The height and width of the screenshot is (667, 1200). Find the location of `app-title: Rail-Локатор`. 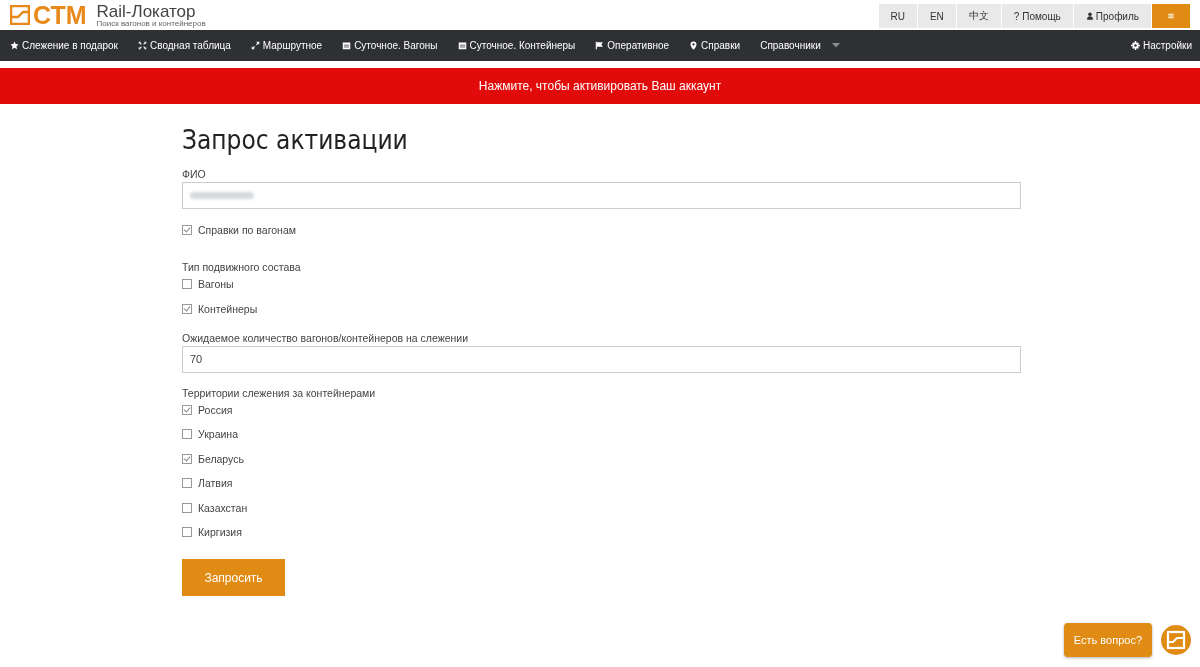

app-title: Rail-Локатор is located at coordinates (146, 11).